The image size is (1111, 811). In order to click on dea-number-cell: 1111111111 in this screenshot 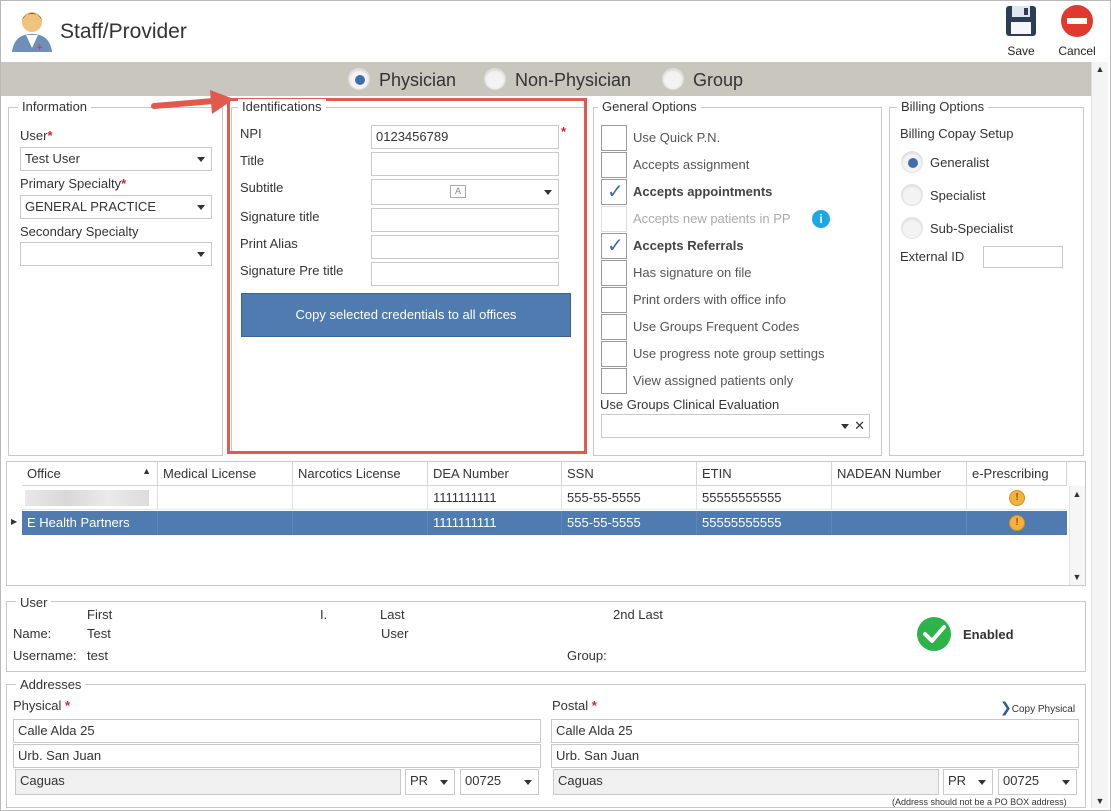, I will do `click(495, 523)`.